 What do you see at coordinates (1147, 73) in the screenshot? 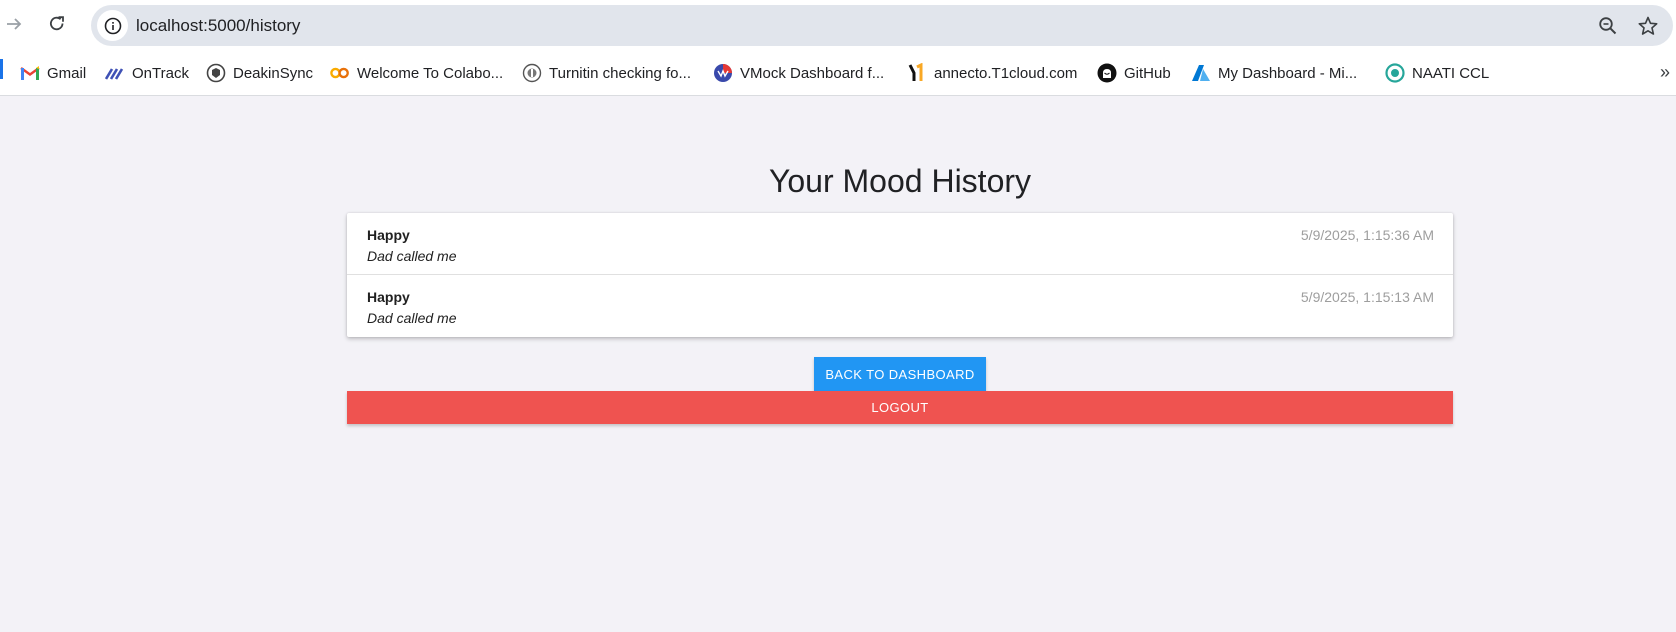
I see `bookmark-label: GitHub` at bounding box center [1147, 73].